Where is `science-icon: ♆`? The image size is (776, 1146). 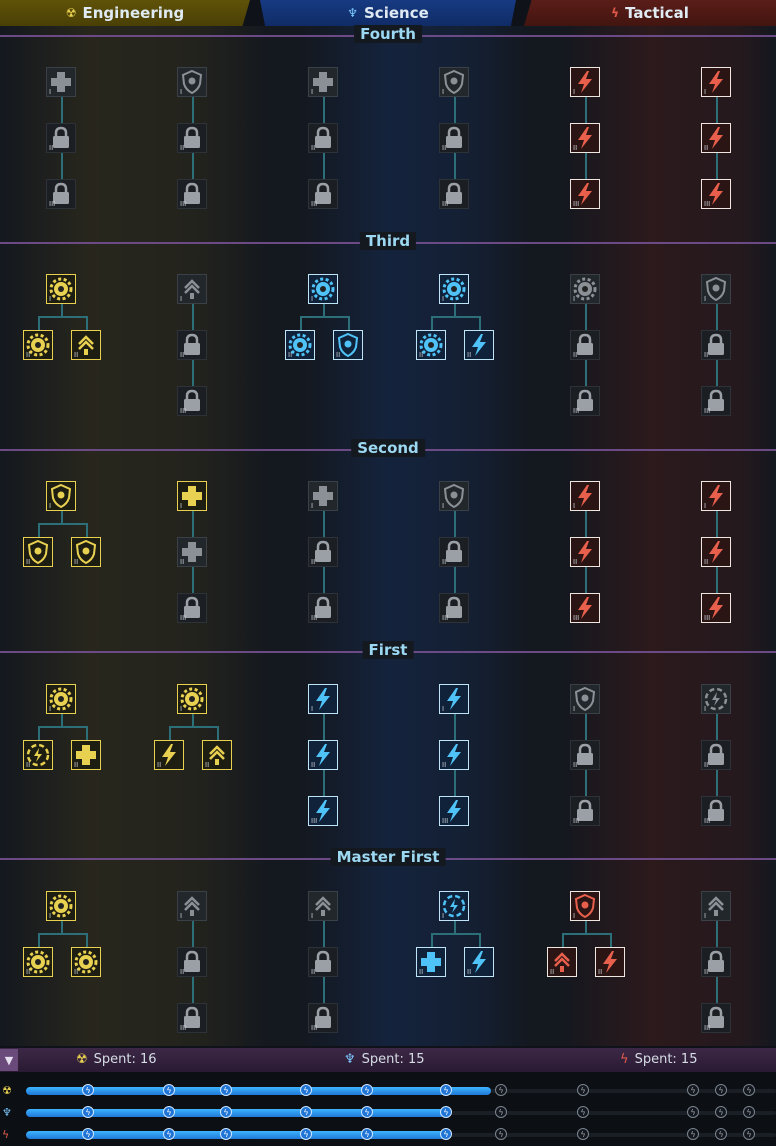
science-icon: ♆ is located at coordinates (7, 1112).